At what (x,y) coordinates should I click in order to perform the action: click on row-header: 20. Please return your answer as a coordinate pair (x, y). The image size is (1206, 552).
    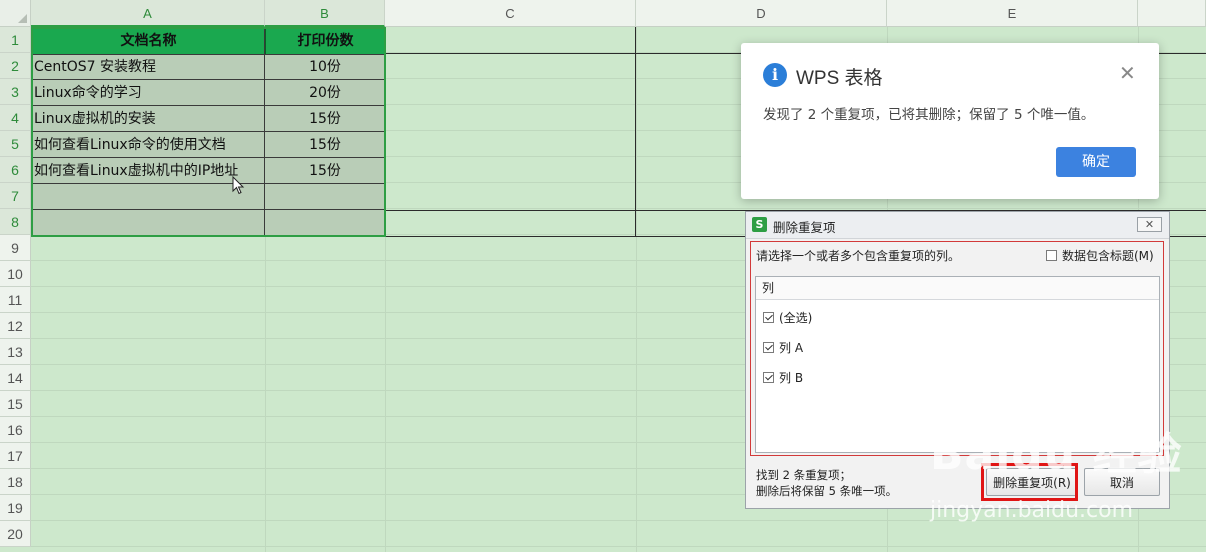
    Looking at the image, I should click on (15, 534).